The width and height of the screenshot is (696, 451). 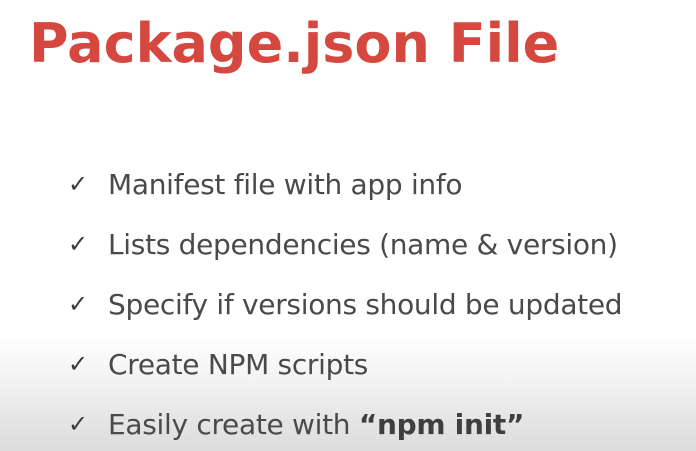 What do you see at coordinates (238, 364) in the screenshot?
I see `bullet-text: Create NPM scripts` at bounding box center [238, 364].